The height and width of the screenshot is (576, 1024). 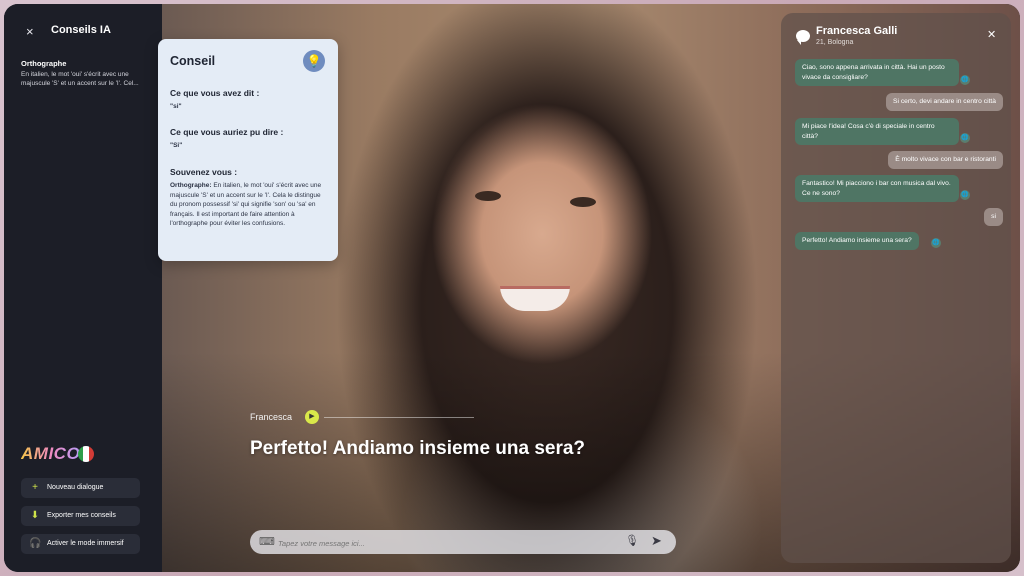 I want to click on microphone-icon: 🎙, so click(x=632, y=540).